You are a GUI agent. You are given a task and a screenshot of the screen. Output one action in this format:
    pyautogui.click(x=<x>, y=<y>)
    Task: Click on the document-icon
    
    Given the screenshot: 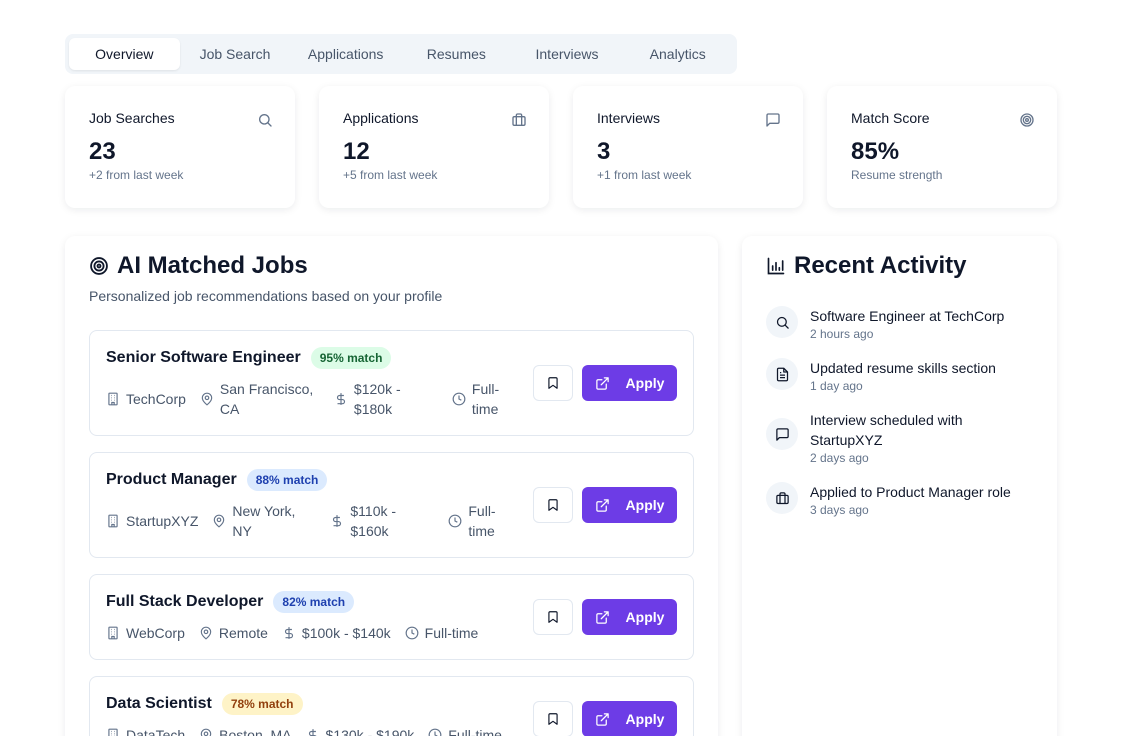 What is the action you would take?
    pyautogui.click(x=782, y=374)
    